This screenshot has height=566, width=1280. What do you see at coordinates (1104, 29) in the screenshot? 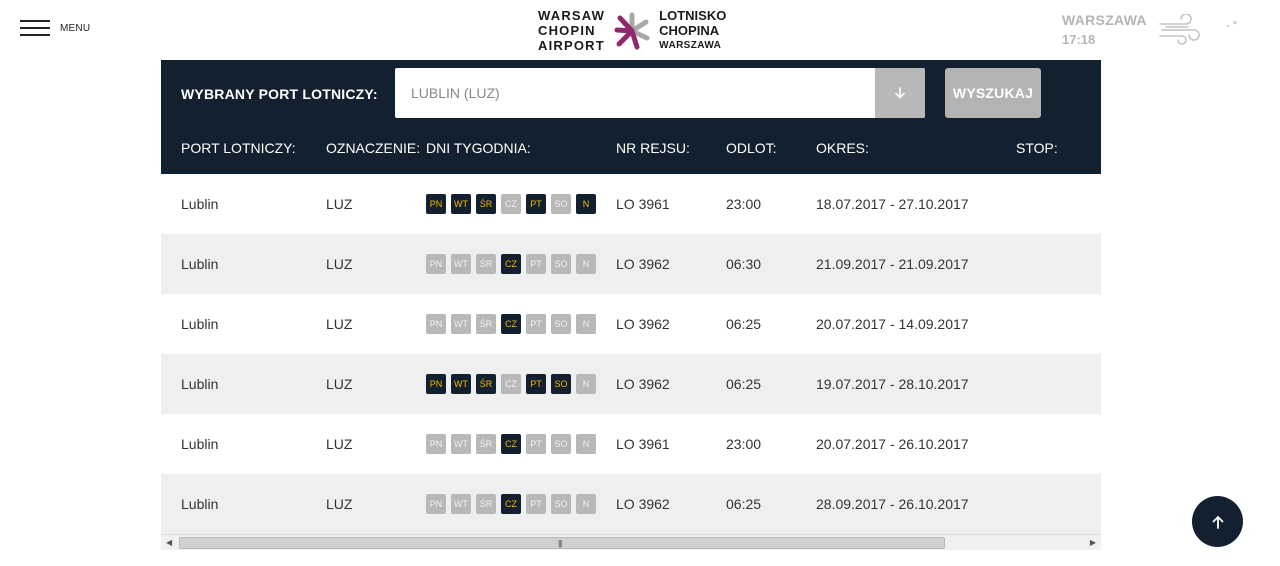
I see `weather-widget: WARSZAWA 17:18` at bounding box center [1104, 29].